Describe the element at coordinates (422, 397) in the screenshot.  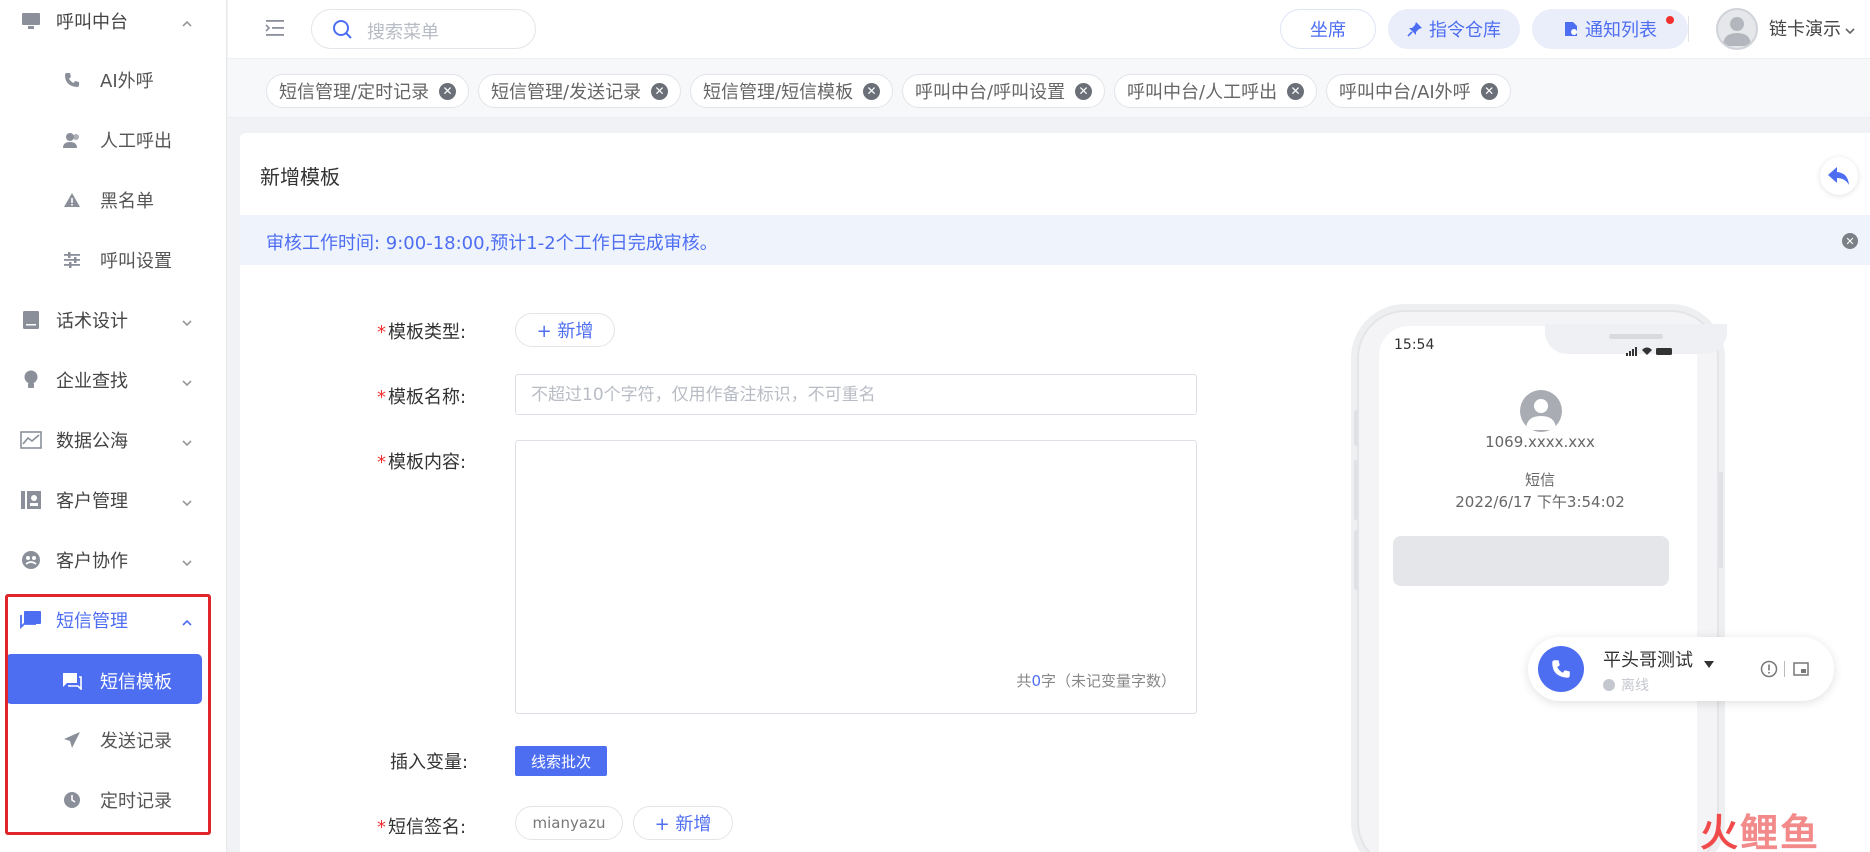
I see `template-name-label: * 模板名称:` at that location.